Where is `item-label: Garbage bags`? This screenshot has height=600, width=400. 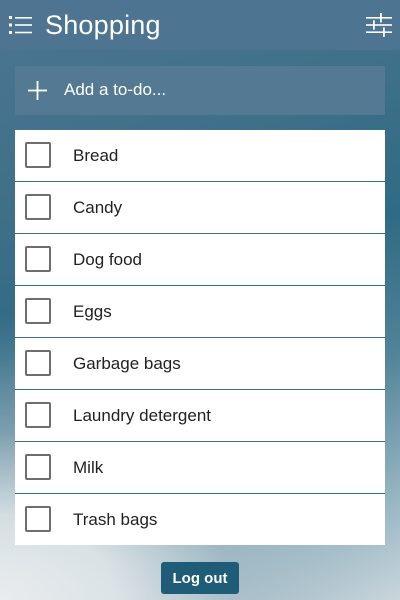
item-label: Garbage bags is located at coordinates (127, 363).